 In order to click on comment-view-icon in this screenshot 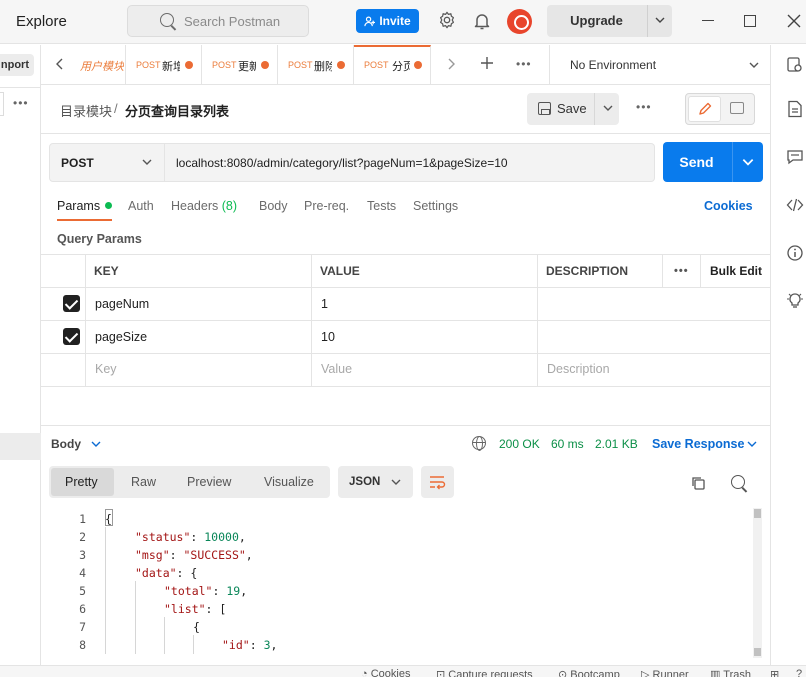, I will do `click(737, 108)`.